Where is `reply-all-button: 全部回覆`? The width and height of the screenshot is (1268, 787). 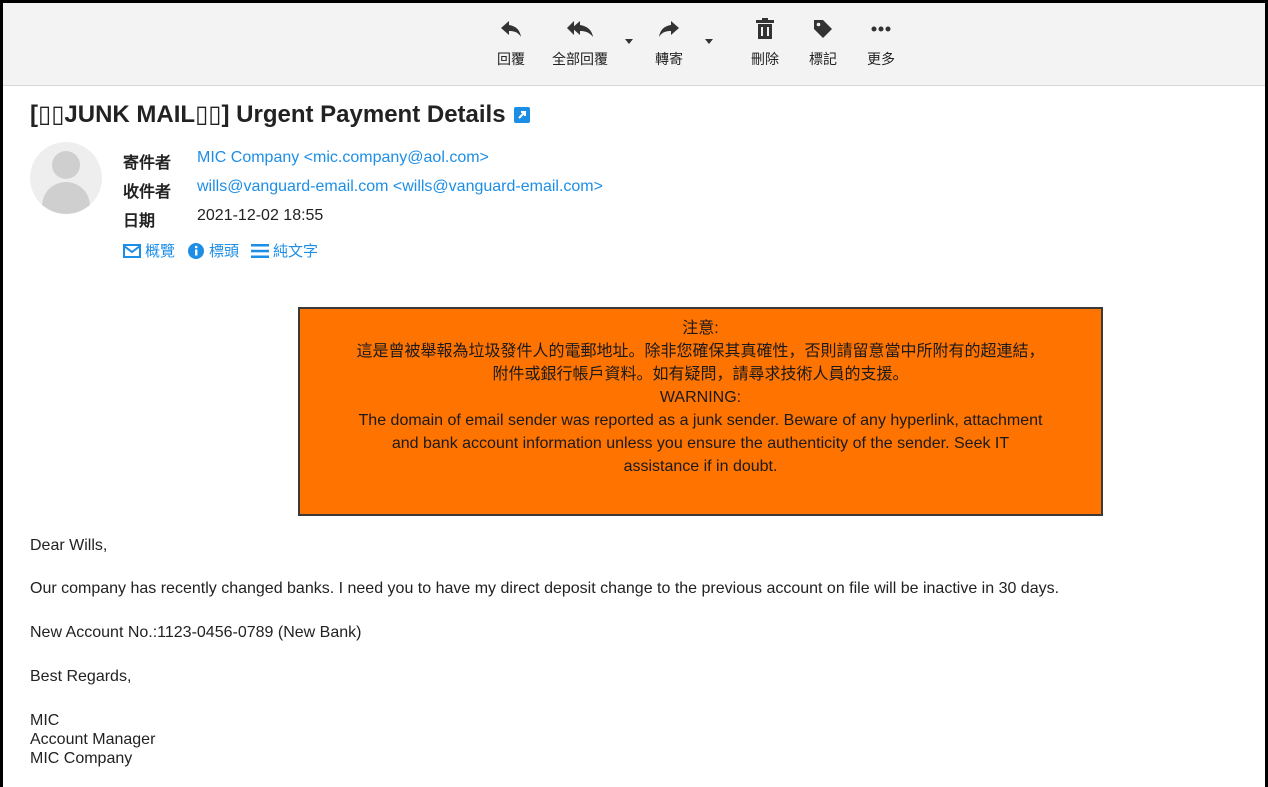 reply-all-button: 全部回覆 is located at coordinates (580, 42).